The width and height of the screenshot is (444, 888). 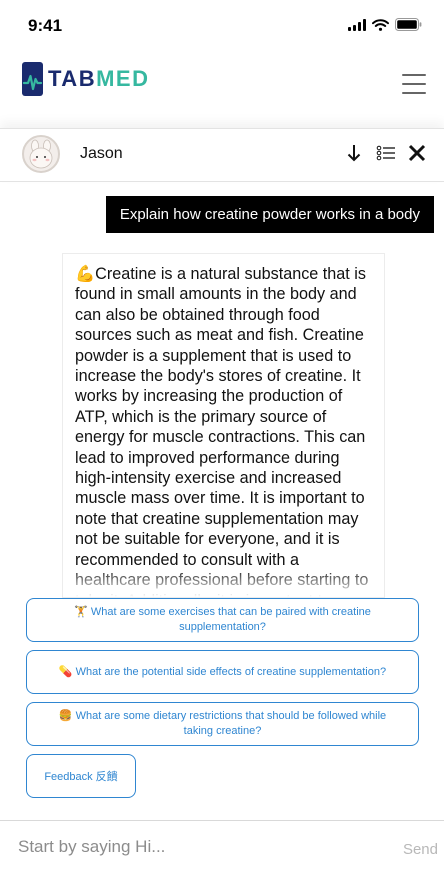 What do you see at coordinates (65, 671) in the screenshot?
I see `pill-emoji: 💊` at bounding box center [65, 671].